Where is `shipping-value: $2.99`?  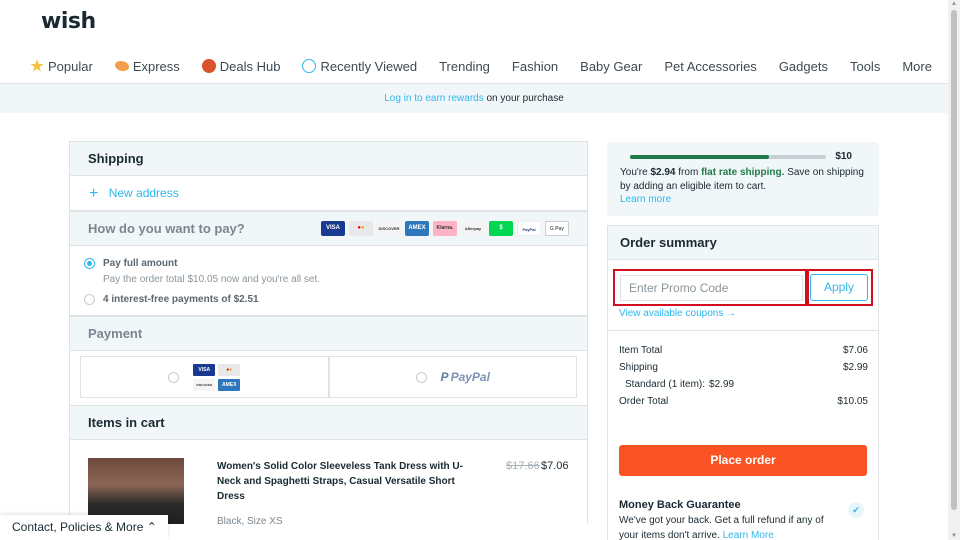 shipping-value: $2.99 is located at coordinates (855, 367).